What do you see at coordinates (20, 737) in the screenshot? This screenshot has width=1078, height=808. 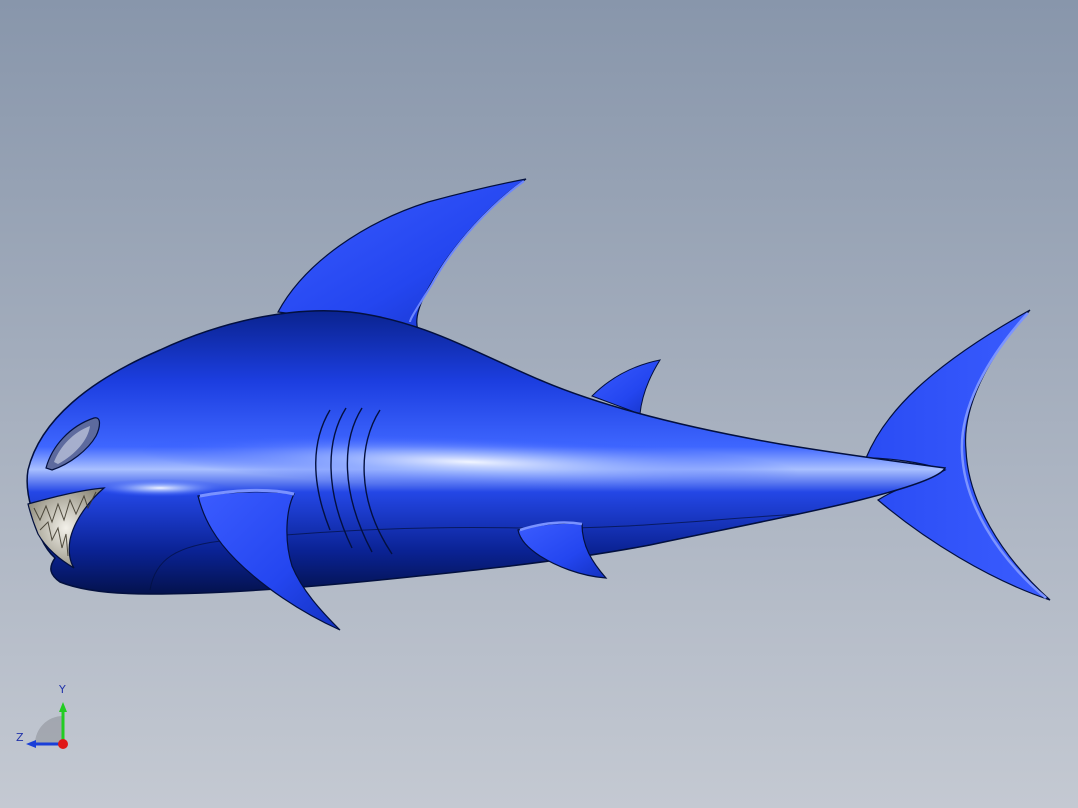 I see `z-axis-label: Z` at bounding box center [20, 737].